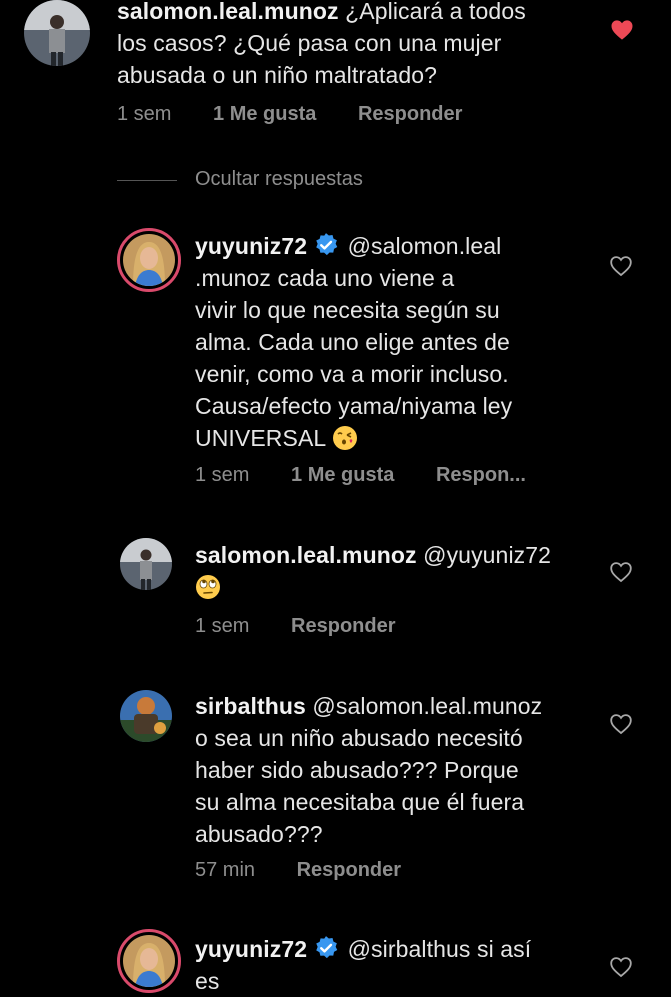 This screenshot has width=671, height=997. I want to click on heart-filled-icon, so click(622, 30).